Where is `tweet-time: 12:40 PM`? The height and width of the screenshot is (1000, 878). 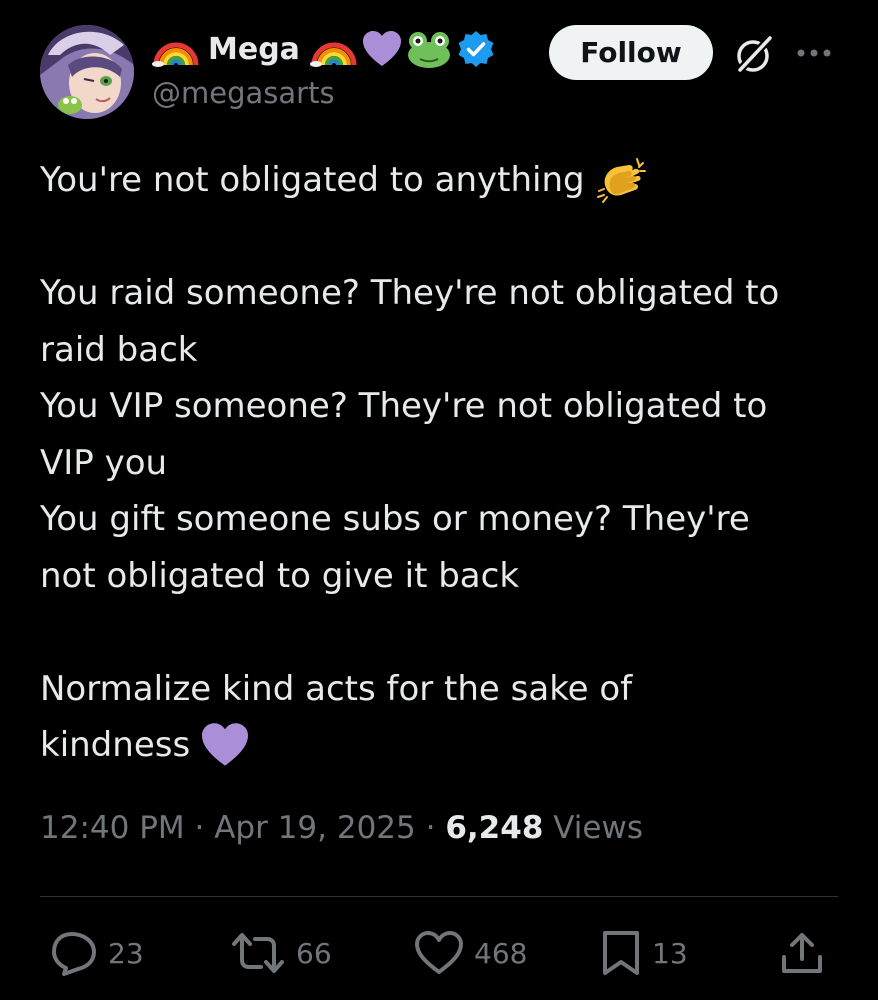 tweet-time: 12:40 PM is located at coordinates (112, 828).